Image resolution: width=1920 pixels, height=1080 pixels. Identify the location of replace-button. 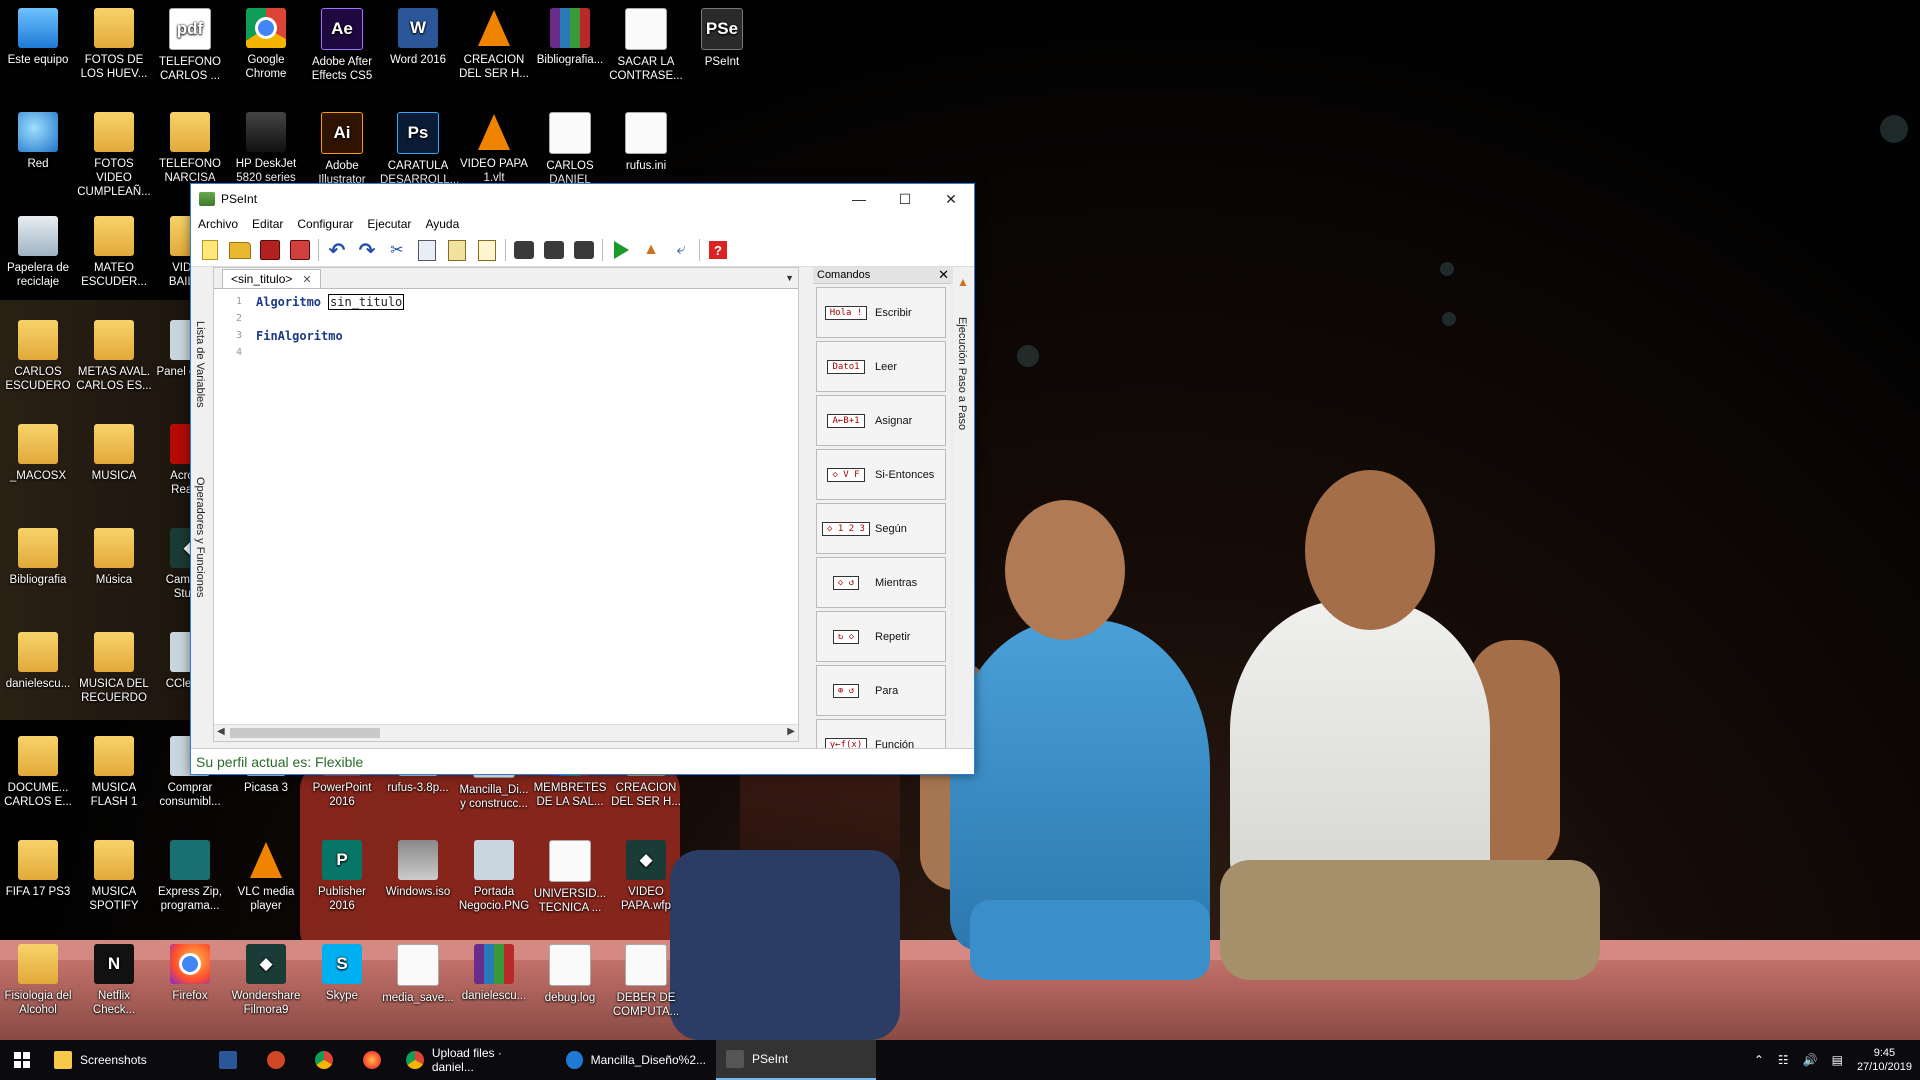
(584, 250).